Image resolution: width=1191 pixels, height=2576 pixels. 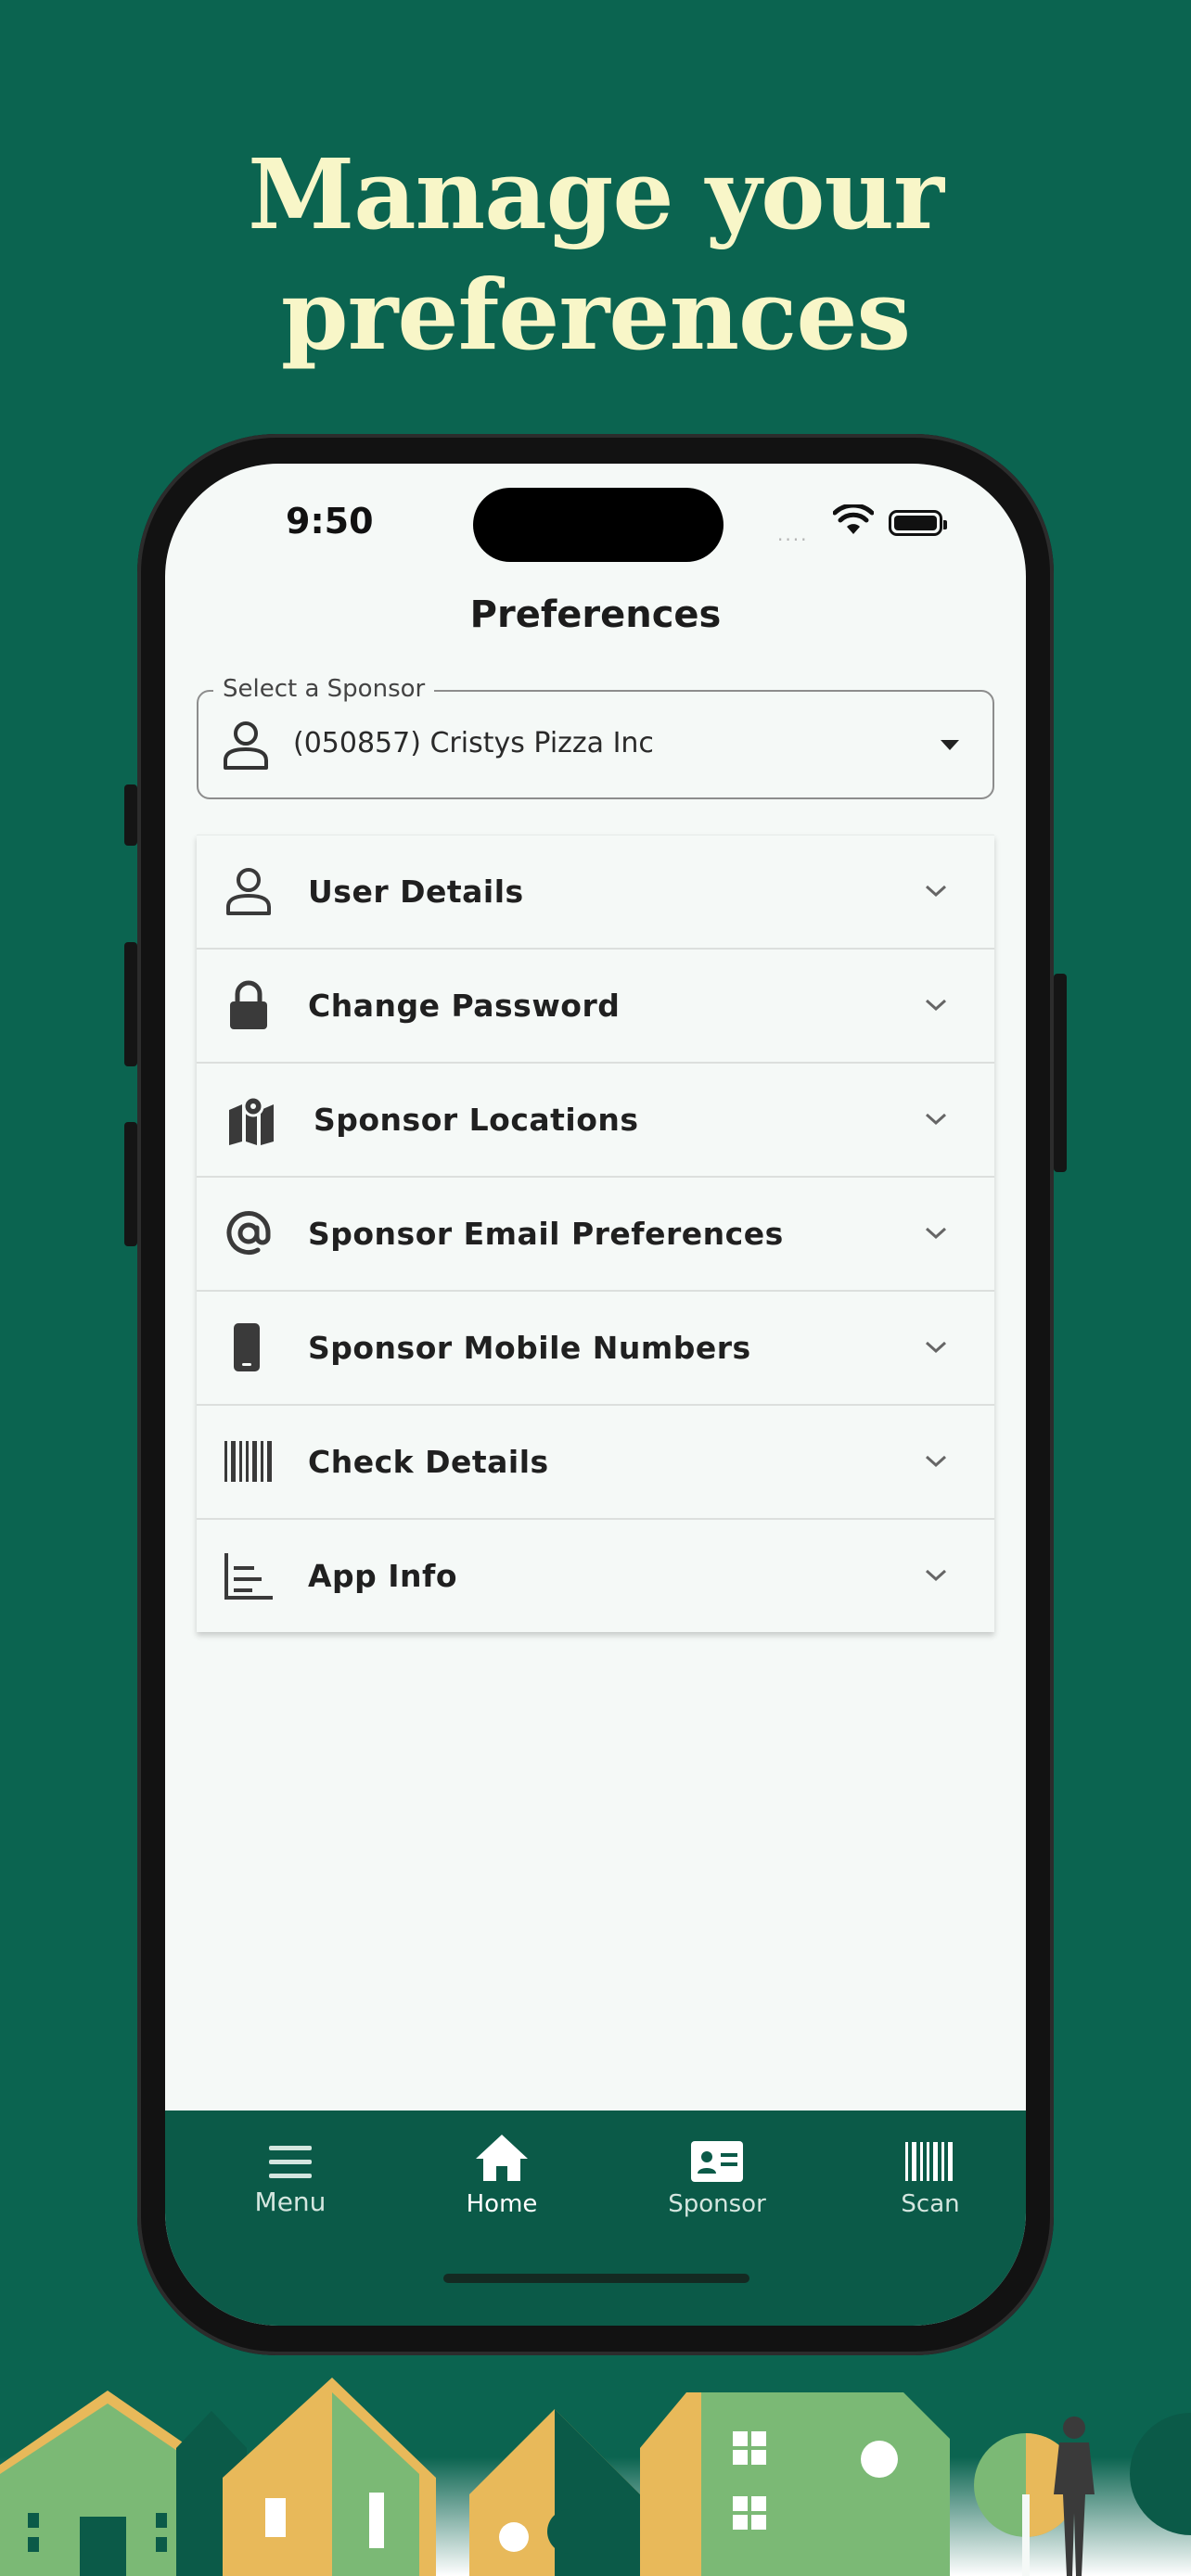 I want to click on tab-home: Home, so click(x=502, y=2172).